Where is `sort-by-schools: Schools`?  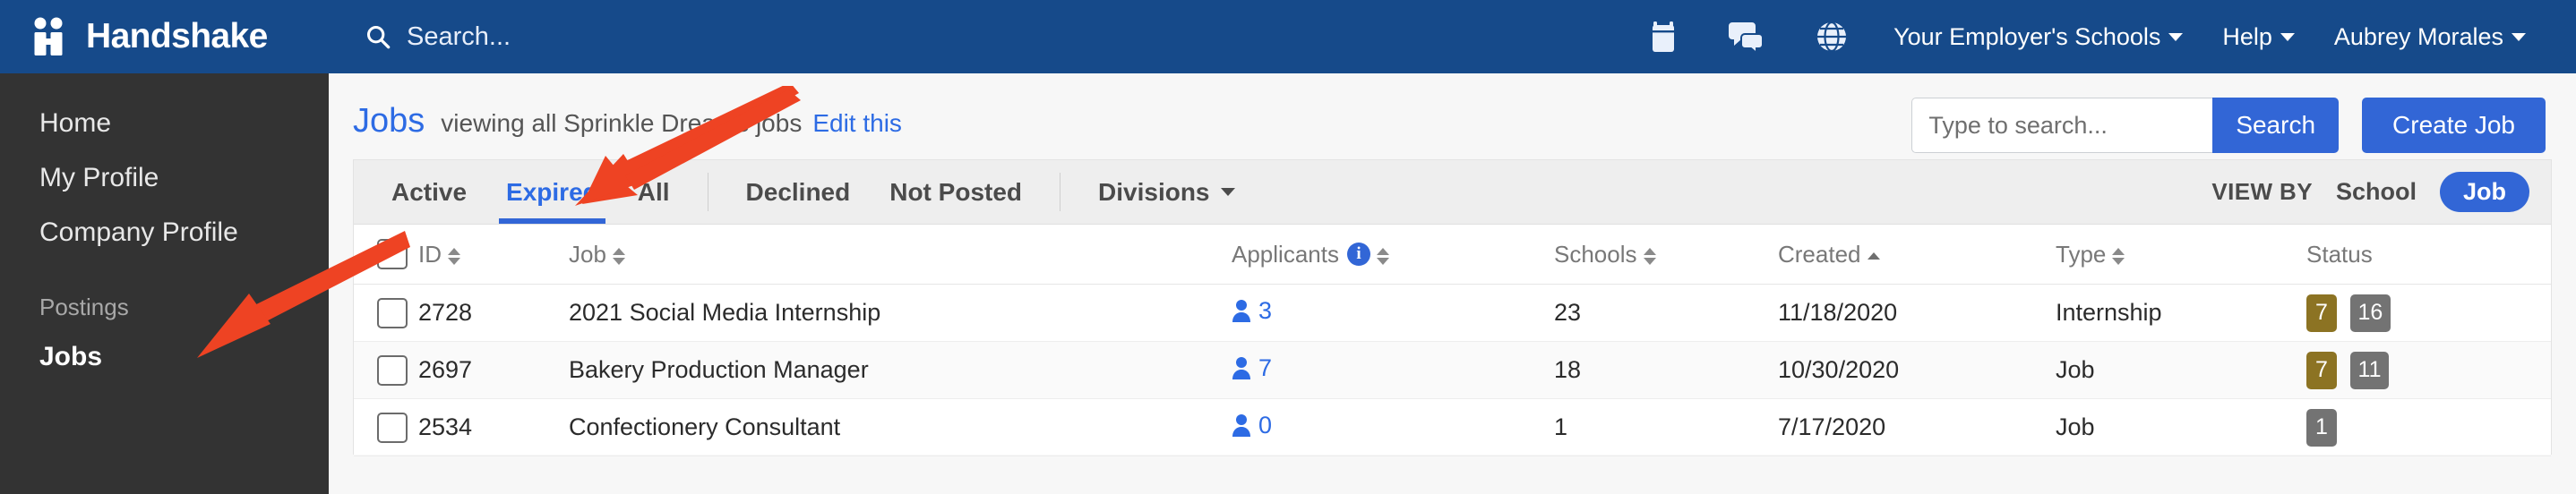 sort-by-schools: Schools is located at coordinates (1605, 255).